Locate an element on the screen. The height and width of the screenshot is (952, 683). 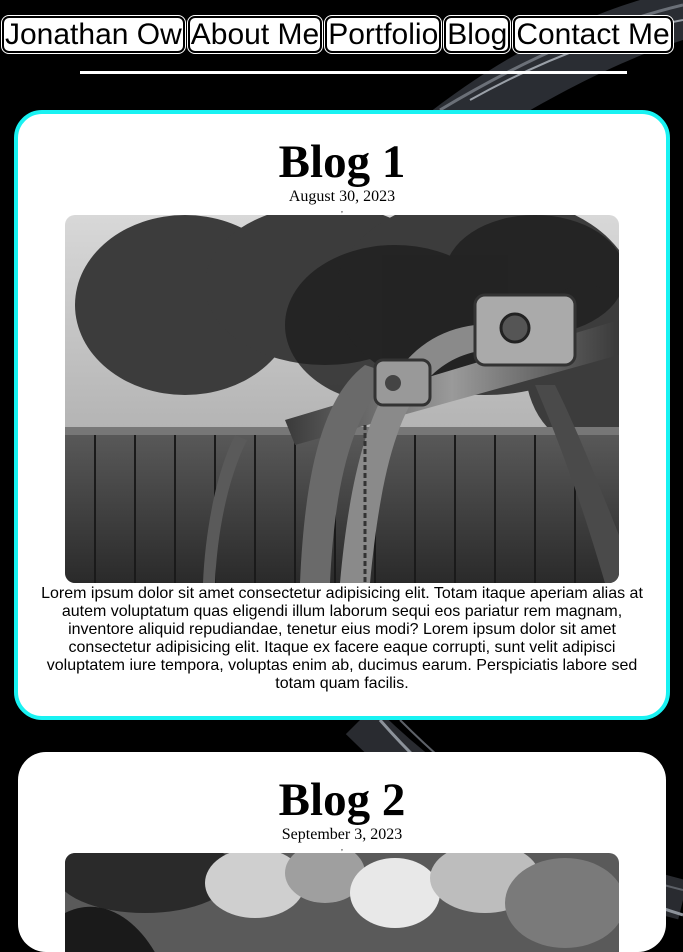
nav-divider is located at coordinates (353, 72).